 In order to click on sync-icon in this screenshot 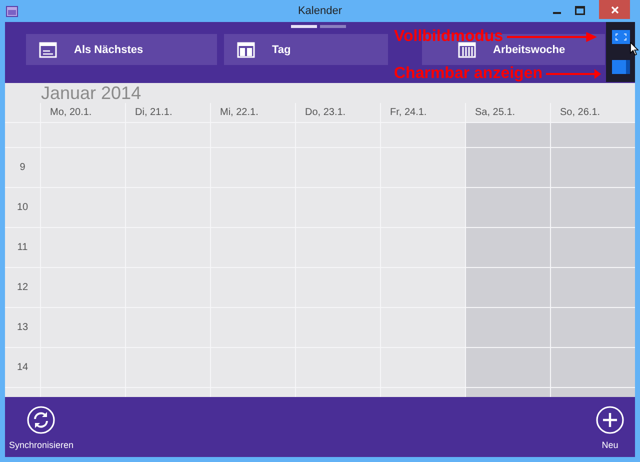, I will do `click(41, 420)`.